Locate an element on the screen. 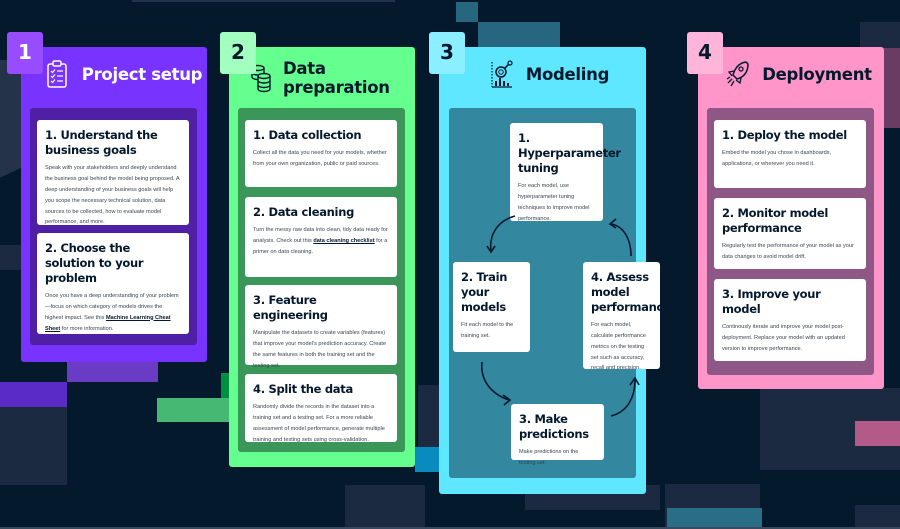 This screenshot has width=900, height=529. rocket-icon is located at coordinates (739, 74).